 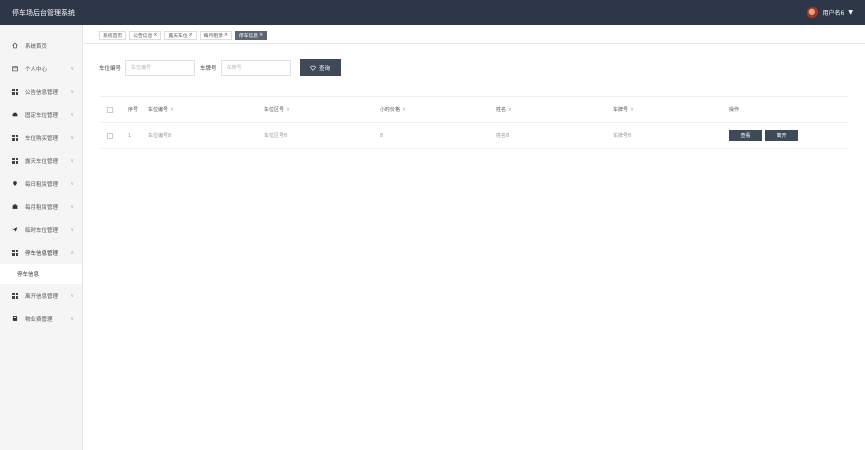 What do you see at coordinates (41, 91) in the screenshot?
I see `sidebar-item-notice-management: 公告信息管理 ∨` at bounding box center [41, 91].